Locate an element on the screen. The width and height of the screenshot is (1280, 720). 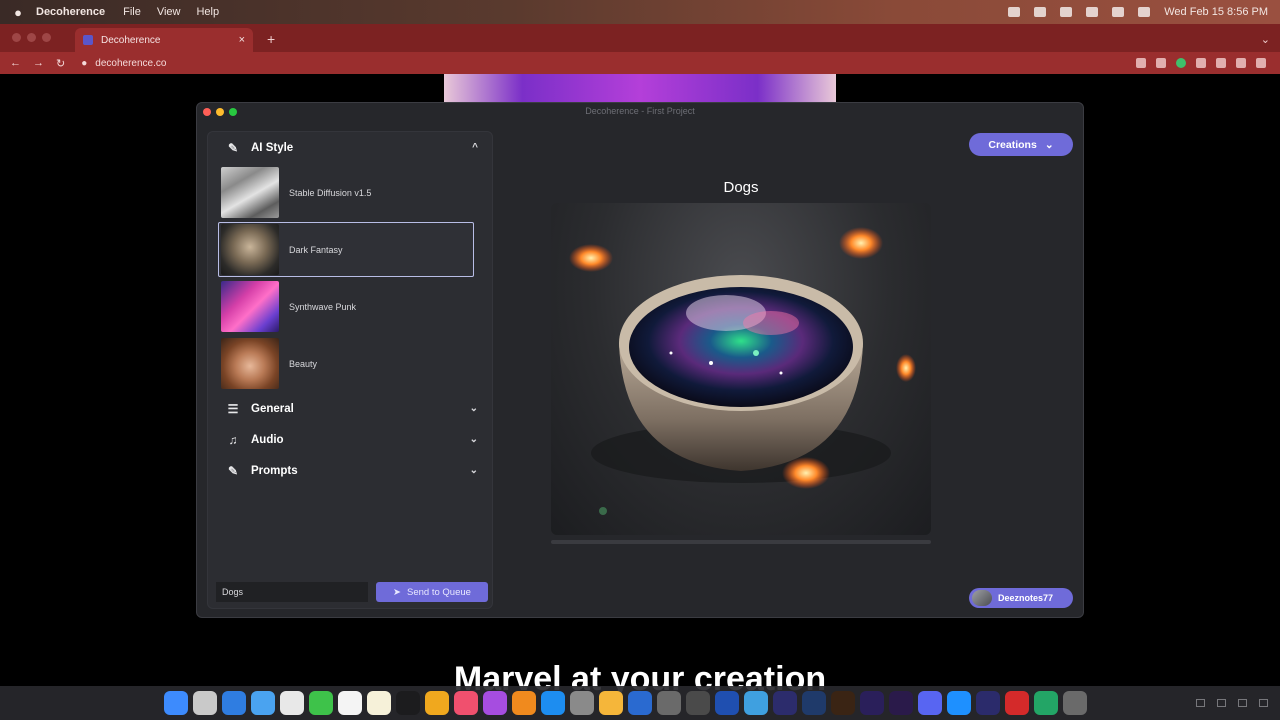
illustrator-icon is located at coordinates (843, 703).